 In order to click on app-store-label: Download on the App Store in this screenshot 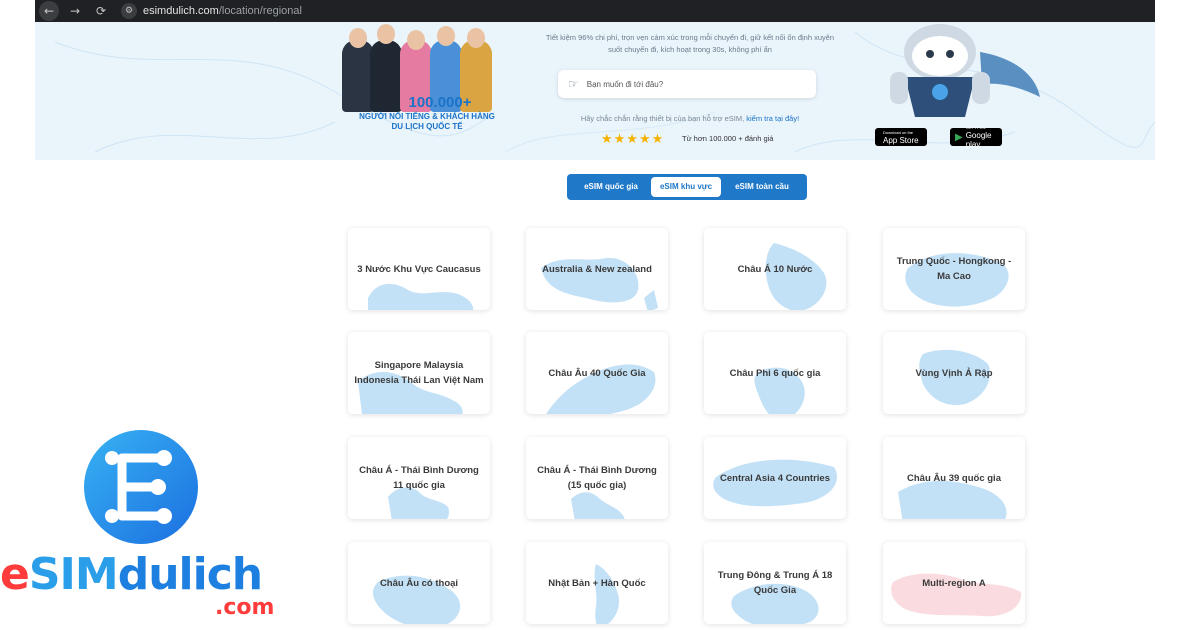, I will do `click(901, 137)`.